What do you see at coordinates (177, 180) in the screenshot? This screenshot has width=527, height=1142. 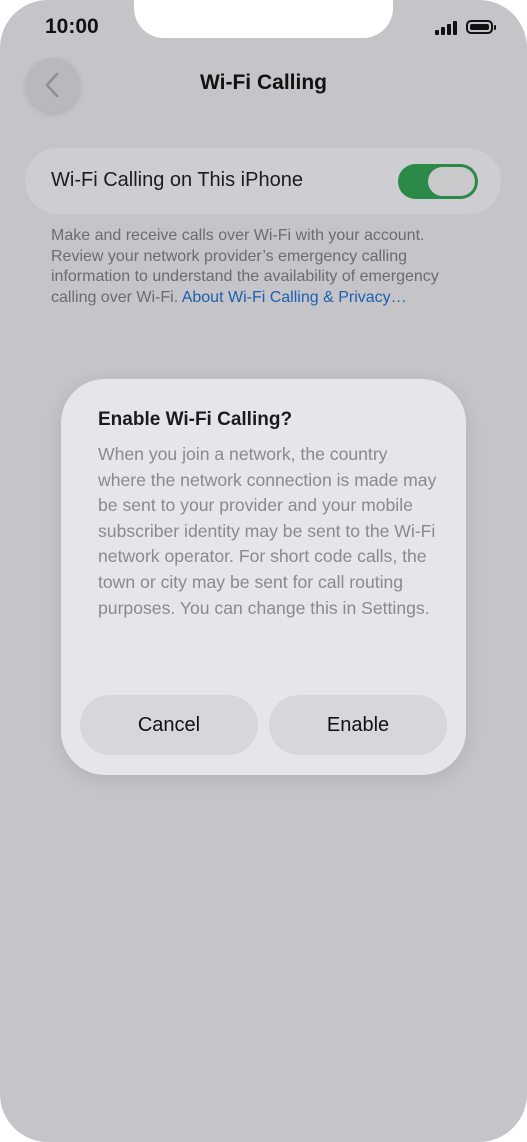 I see `wifi-calling-label: Wi-Fi Calling on This iPhone` at bounding box center [177, 180].